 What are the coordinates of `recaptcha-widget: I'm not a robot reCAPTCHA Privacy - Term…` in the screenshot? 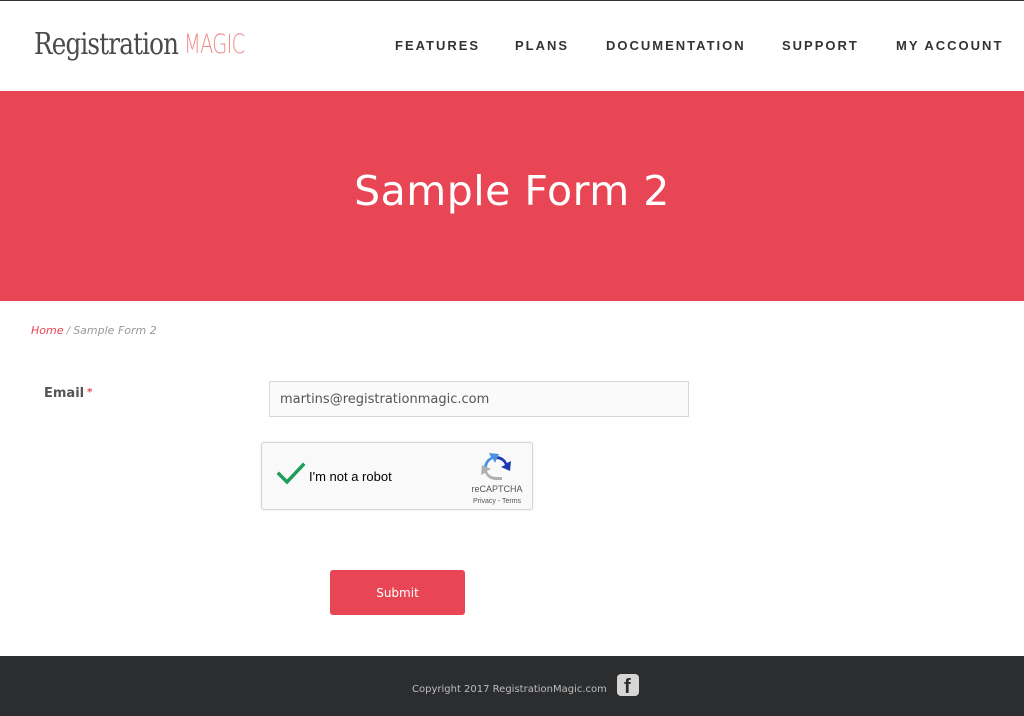 It's located at (397, 476).